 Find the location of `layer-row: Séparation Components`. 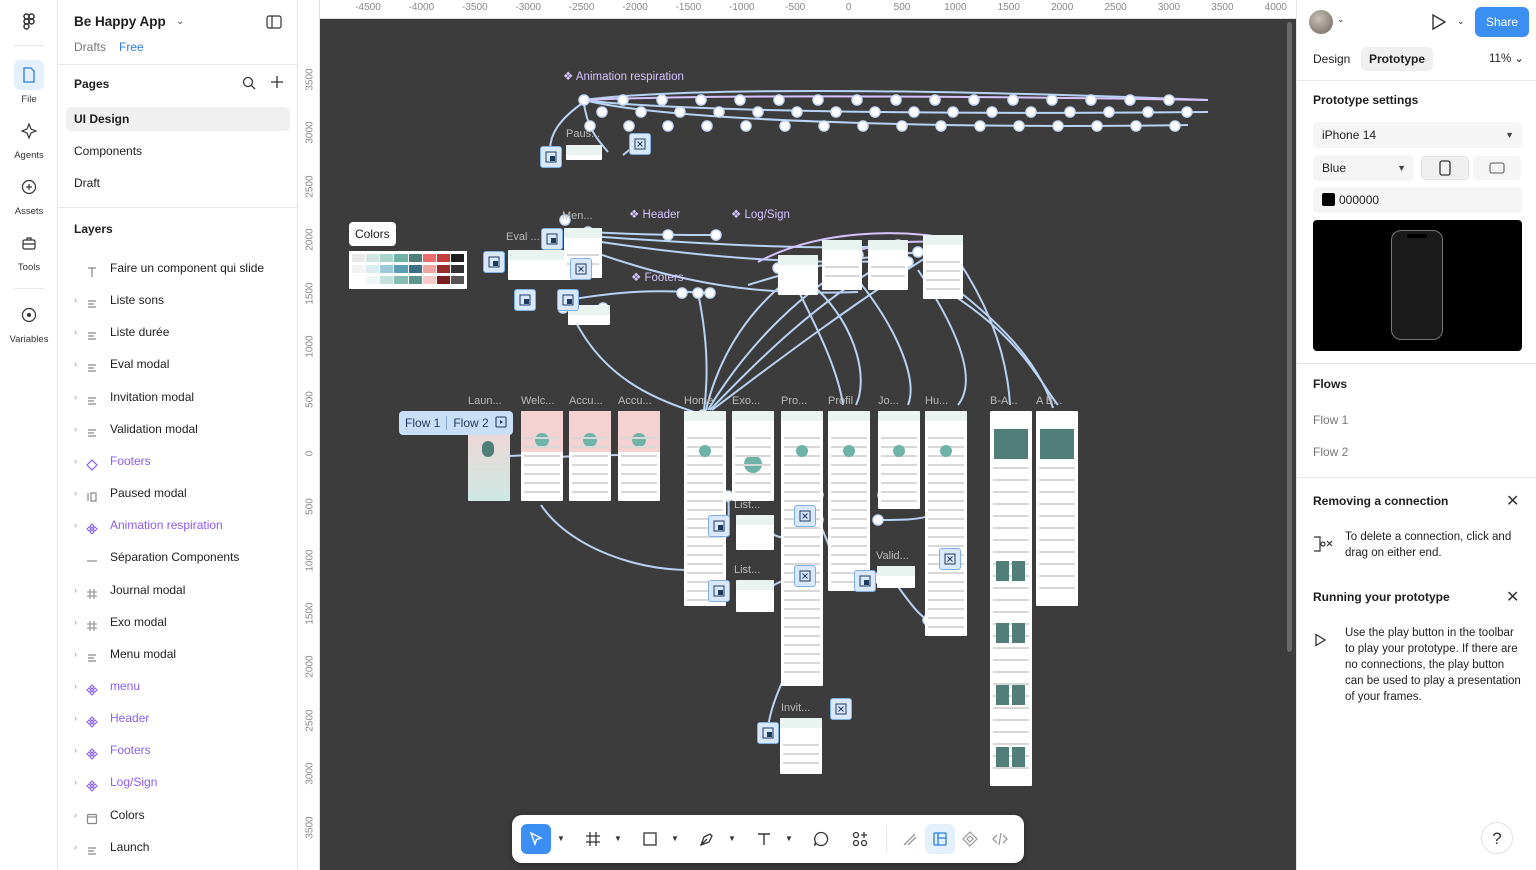

layer-row: Séparation Components is located at coordinates (178, 557).